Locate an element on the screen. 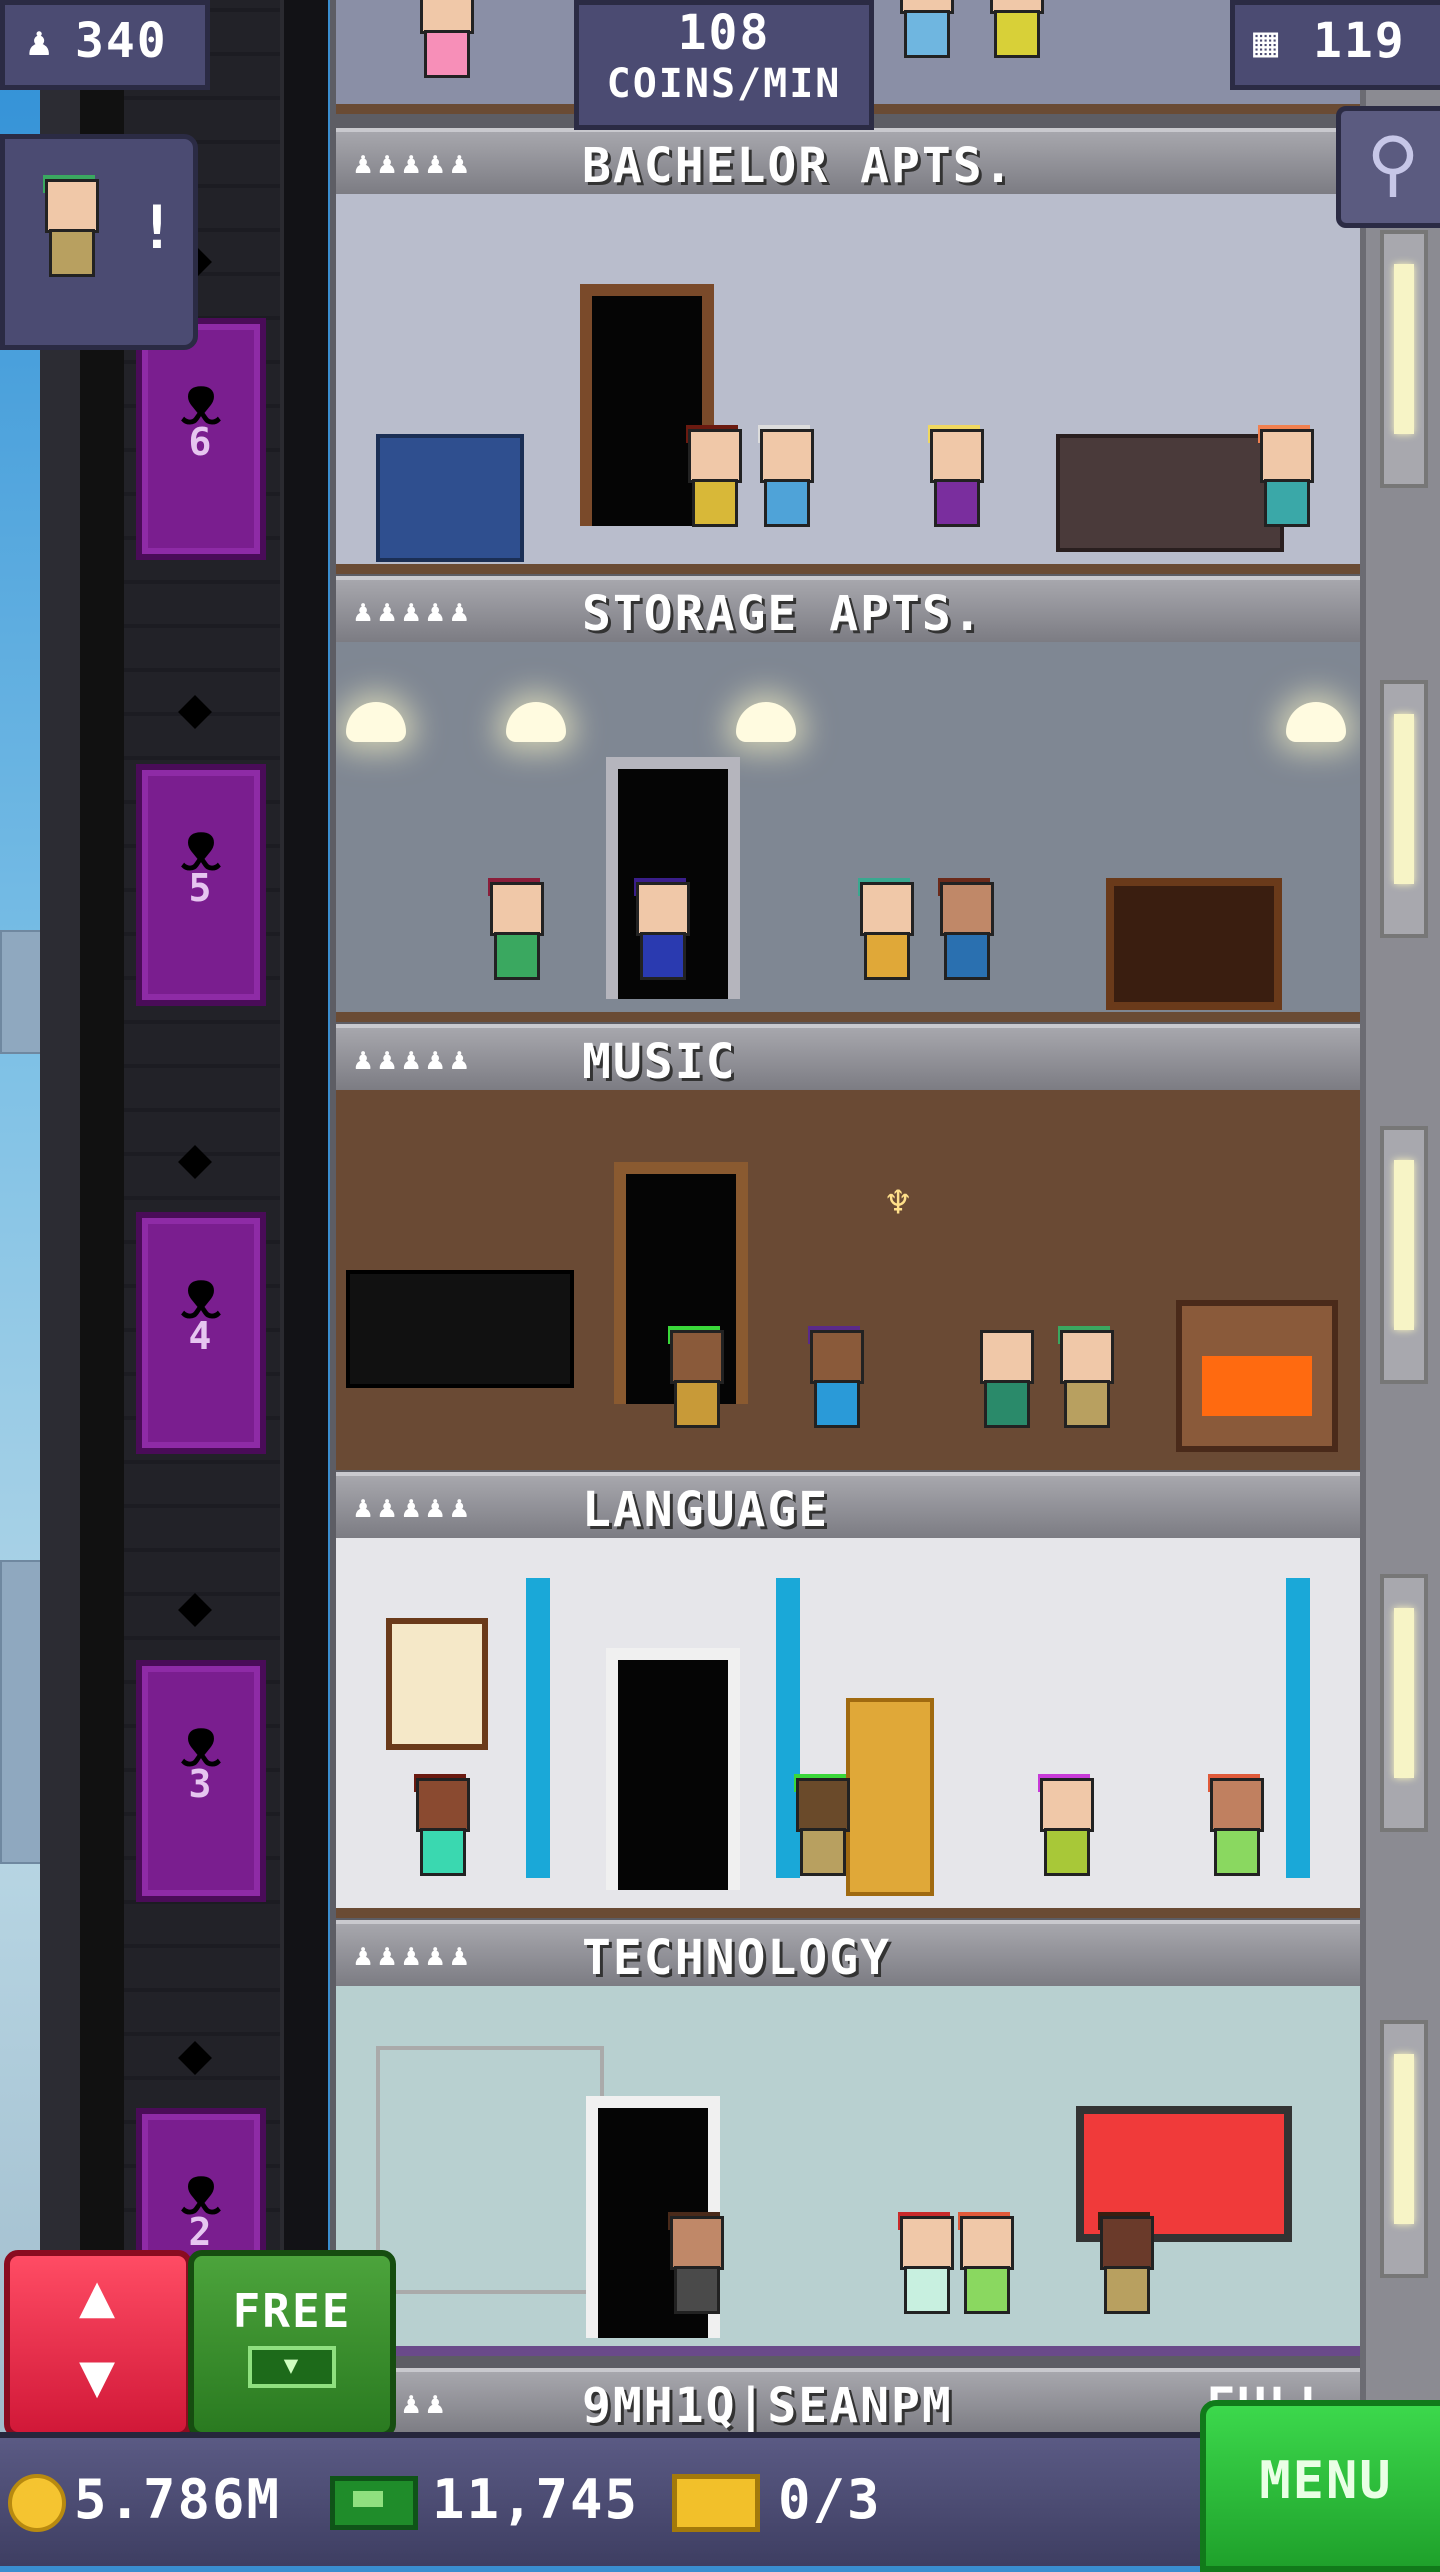 This screenshot has width=1440, height=2572. bitizen-icon: ♟ is located at coordinates (40, 42).